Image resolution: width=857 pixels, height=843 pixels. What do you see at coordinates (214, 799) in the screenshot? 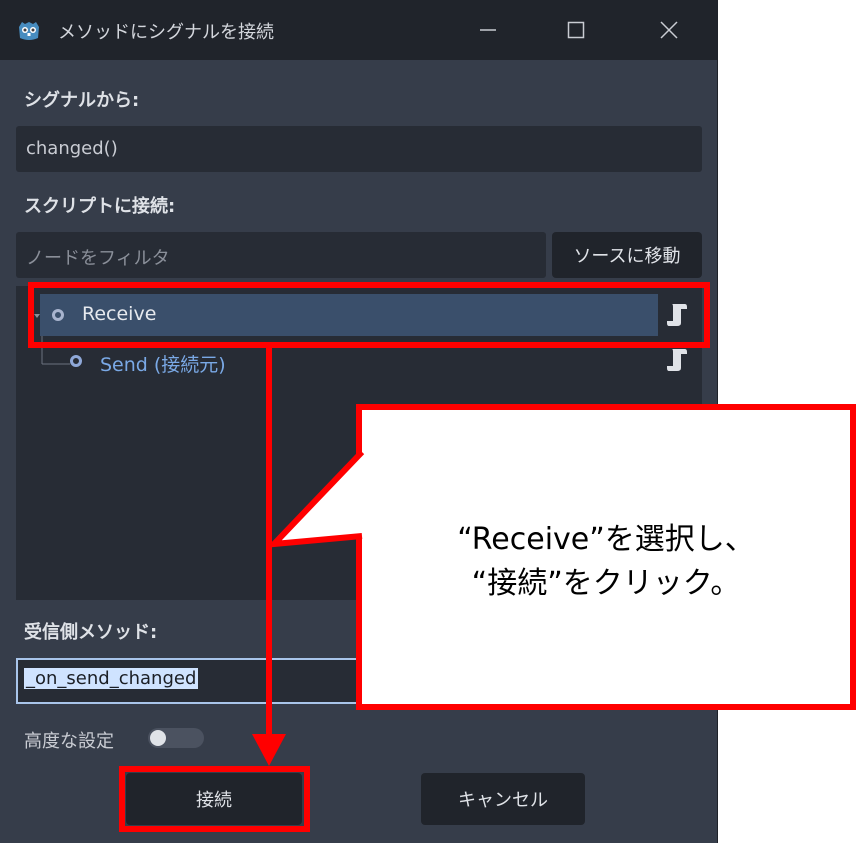
I see `highlight-connect-box` at bounding box center [214, 799].